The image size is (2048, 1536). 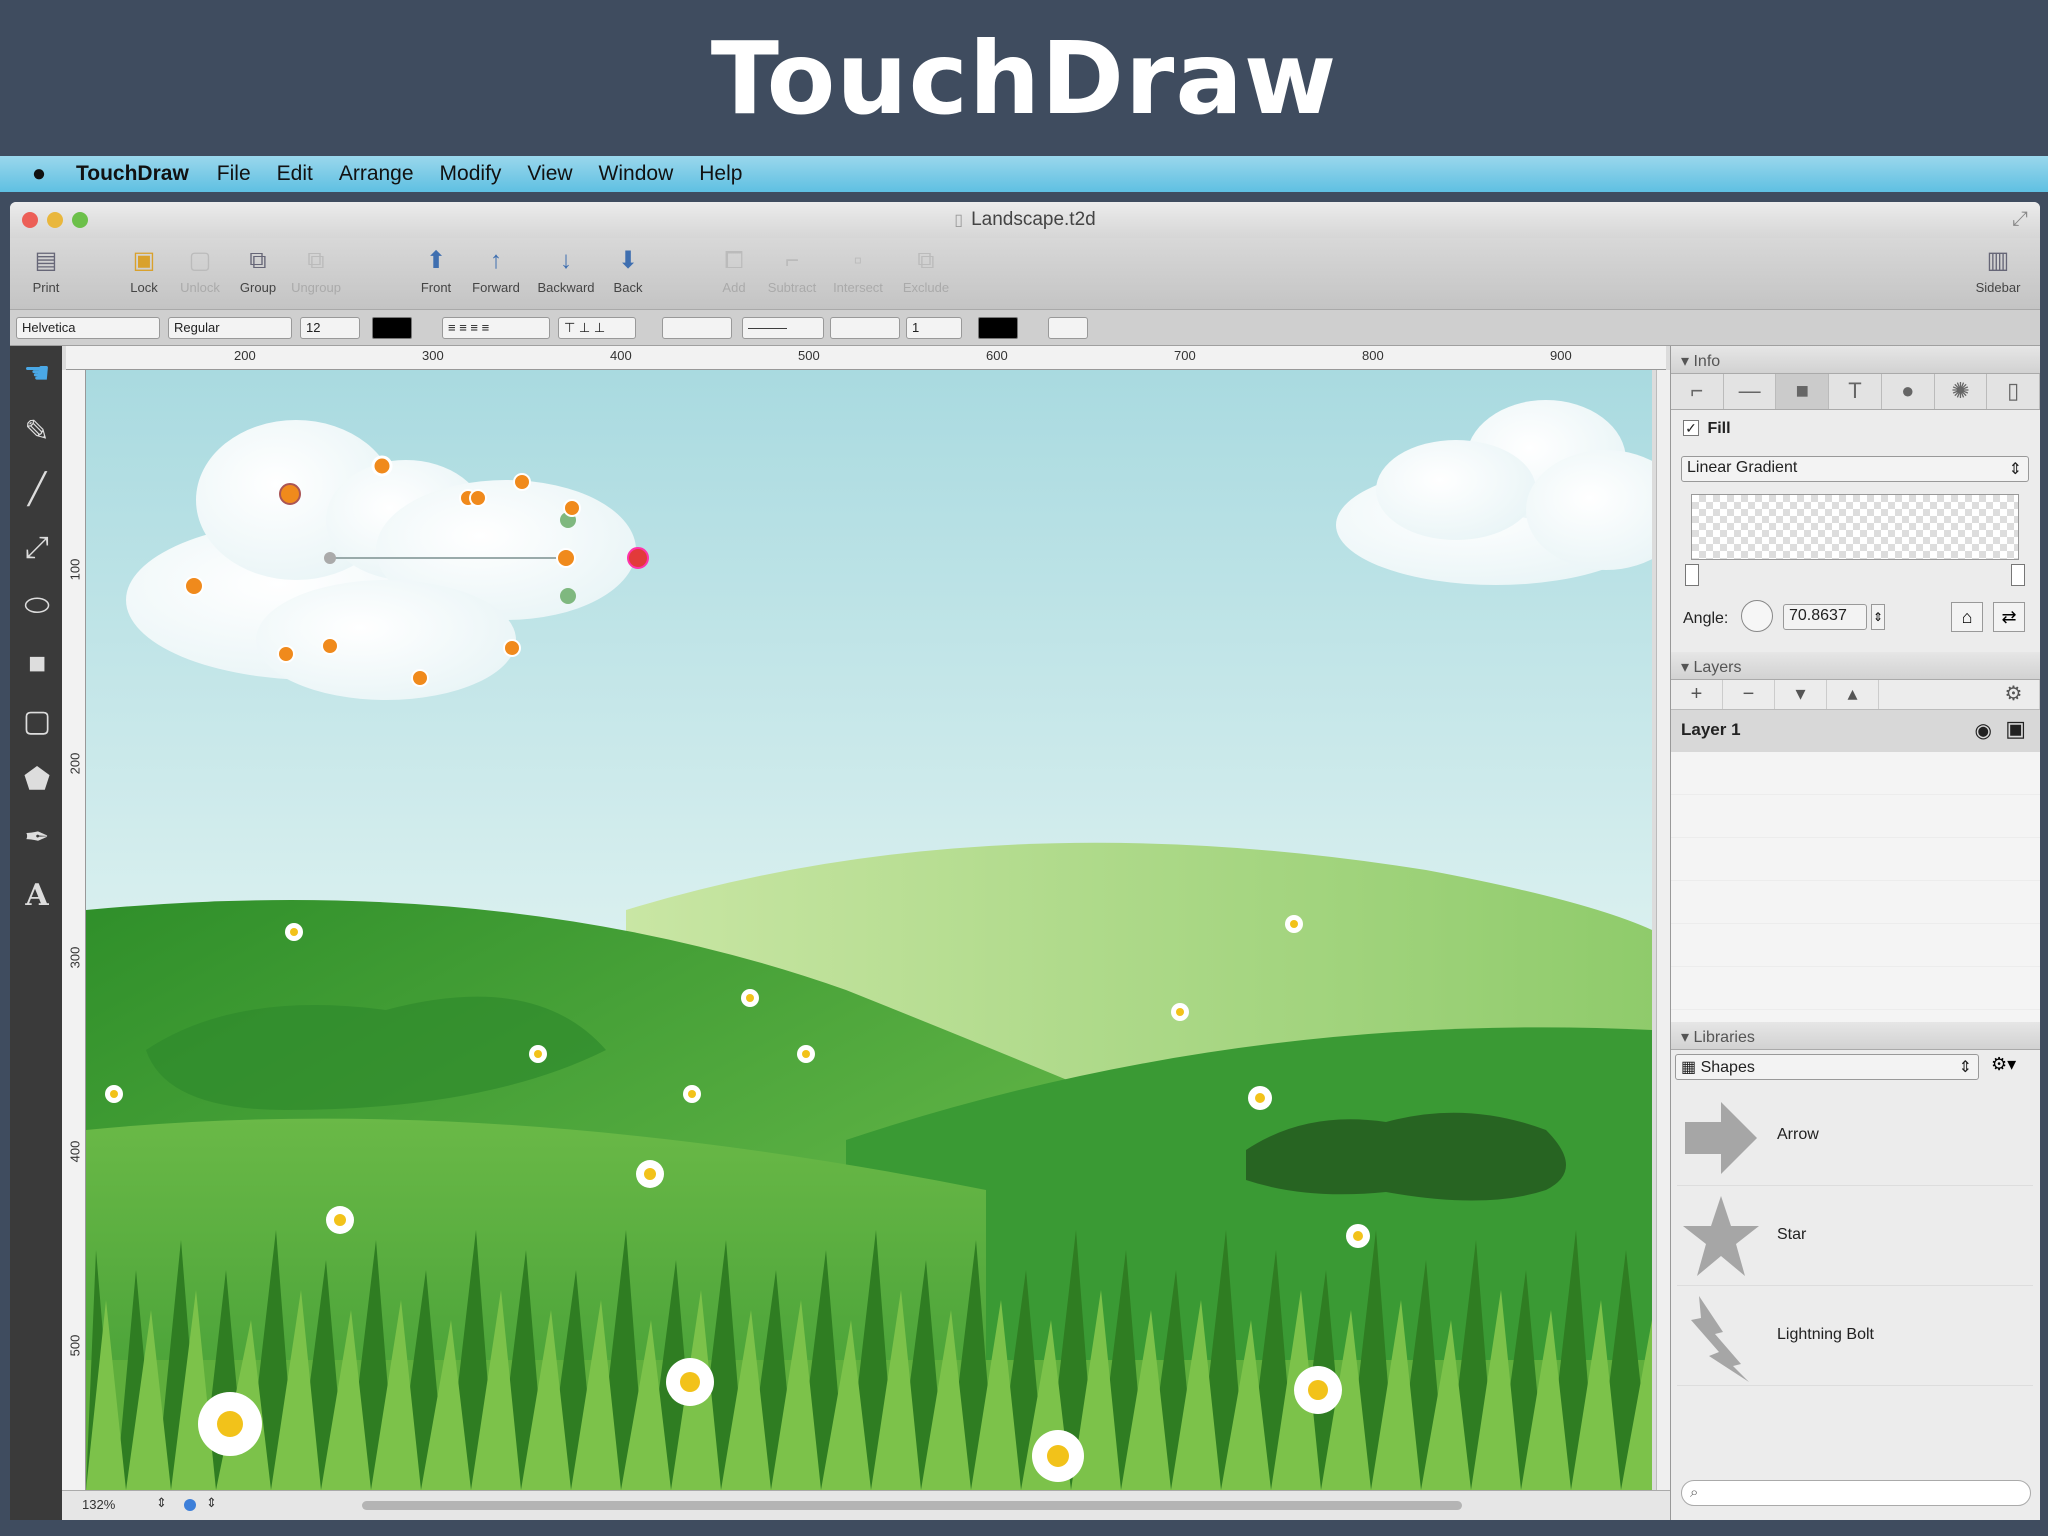 I want to click on search-icon: ⌕, so click(x=1694, y=1492).